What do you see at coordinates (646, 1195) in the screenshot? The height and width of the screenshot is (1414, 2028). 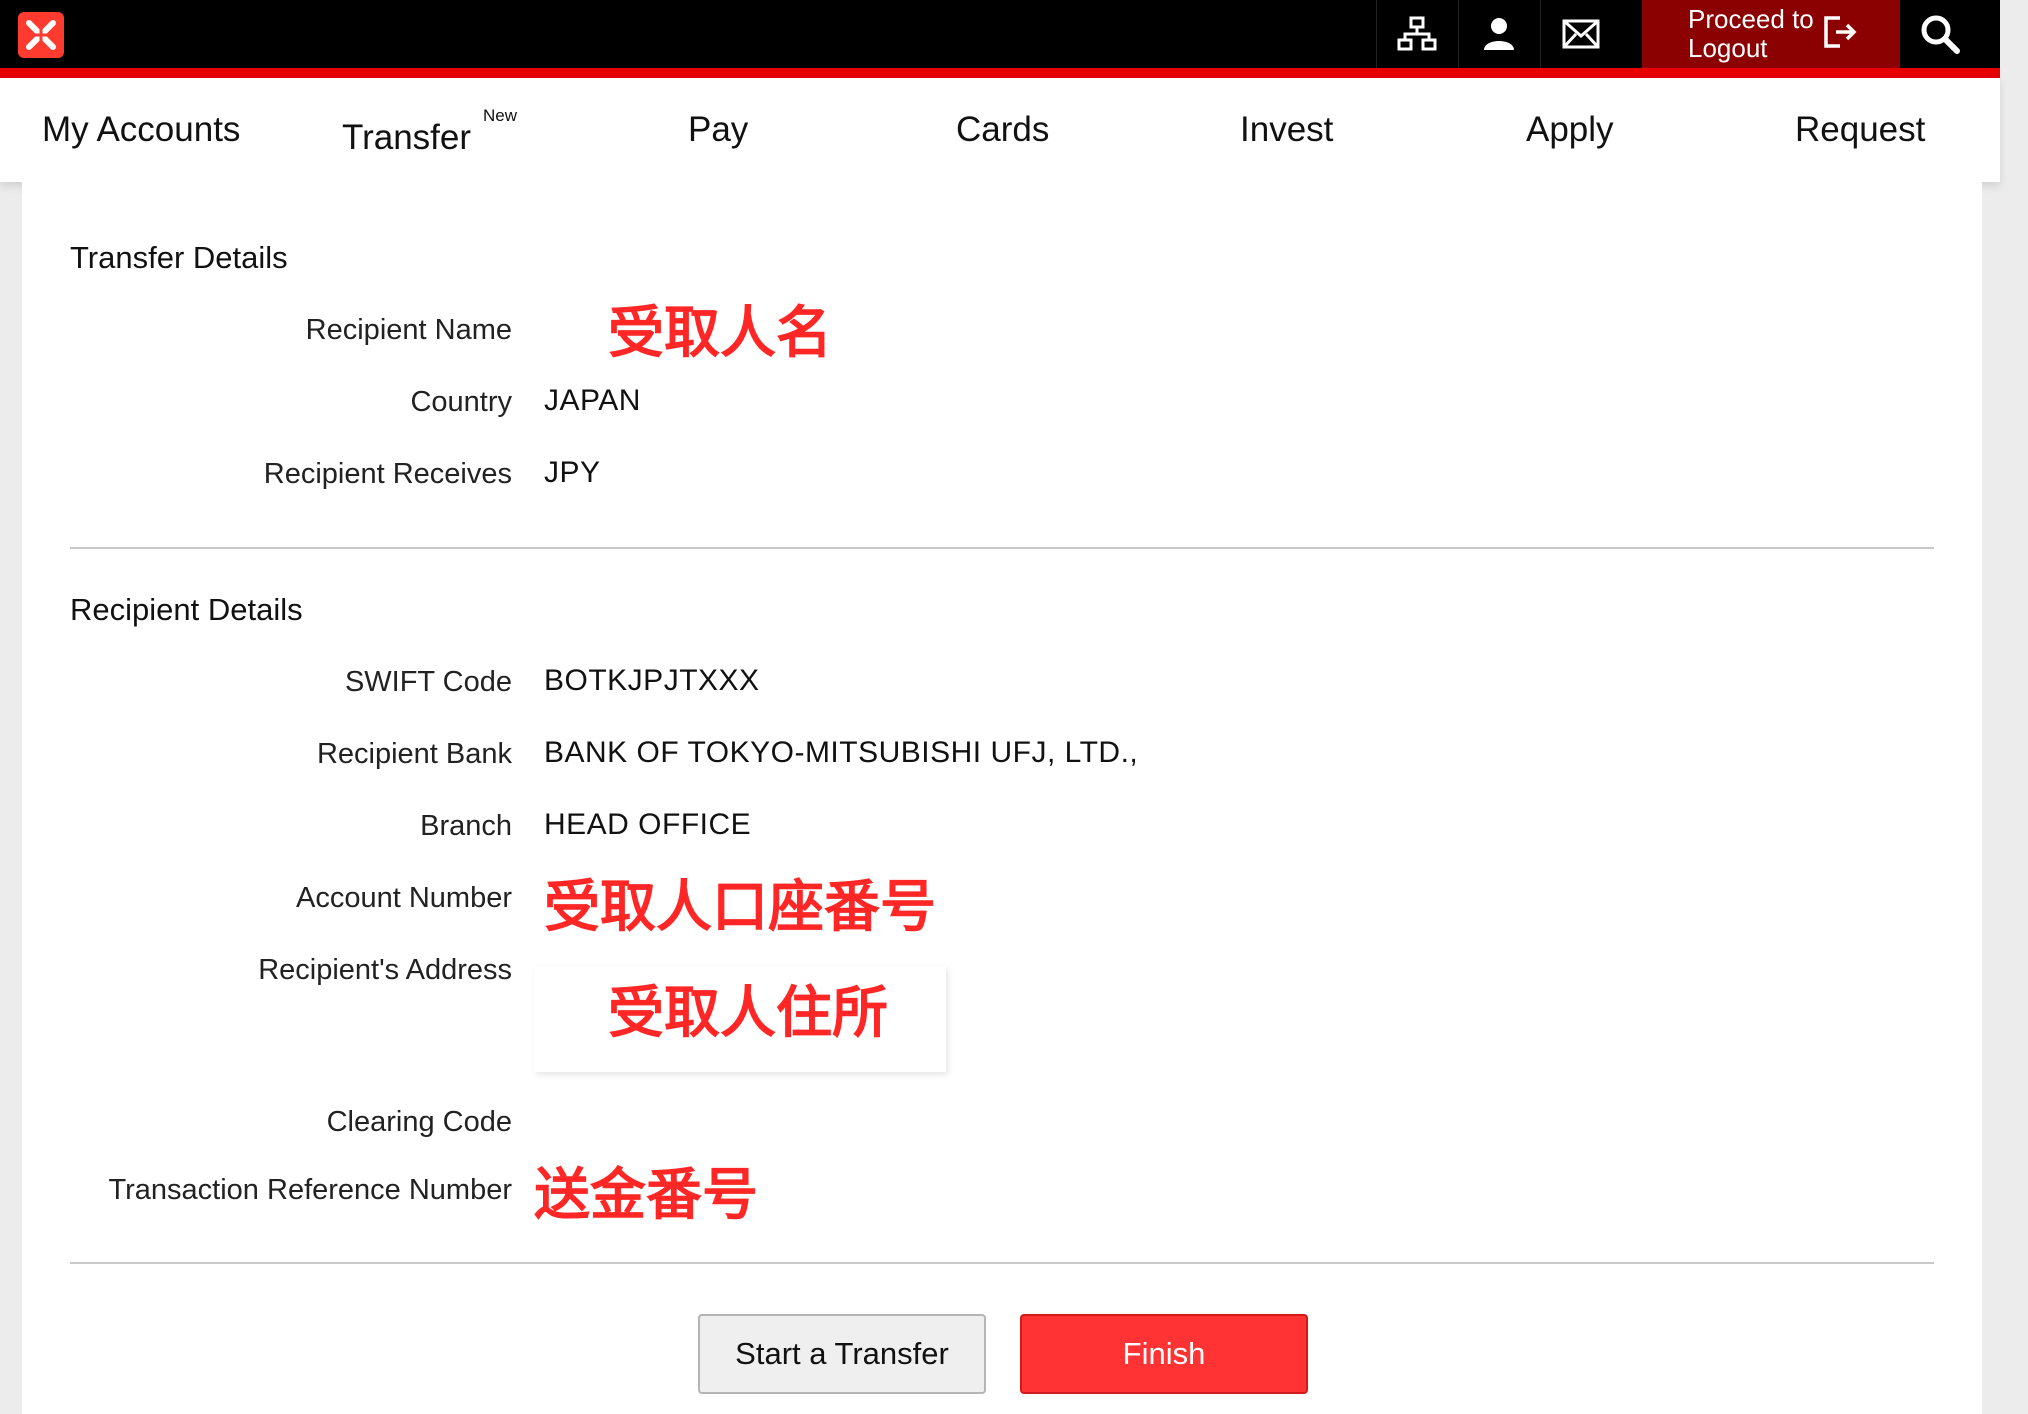 I see `transaction-reference-value: 送金番号` at bounding box center [646, 1195].